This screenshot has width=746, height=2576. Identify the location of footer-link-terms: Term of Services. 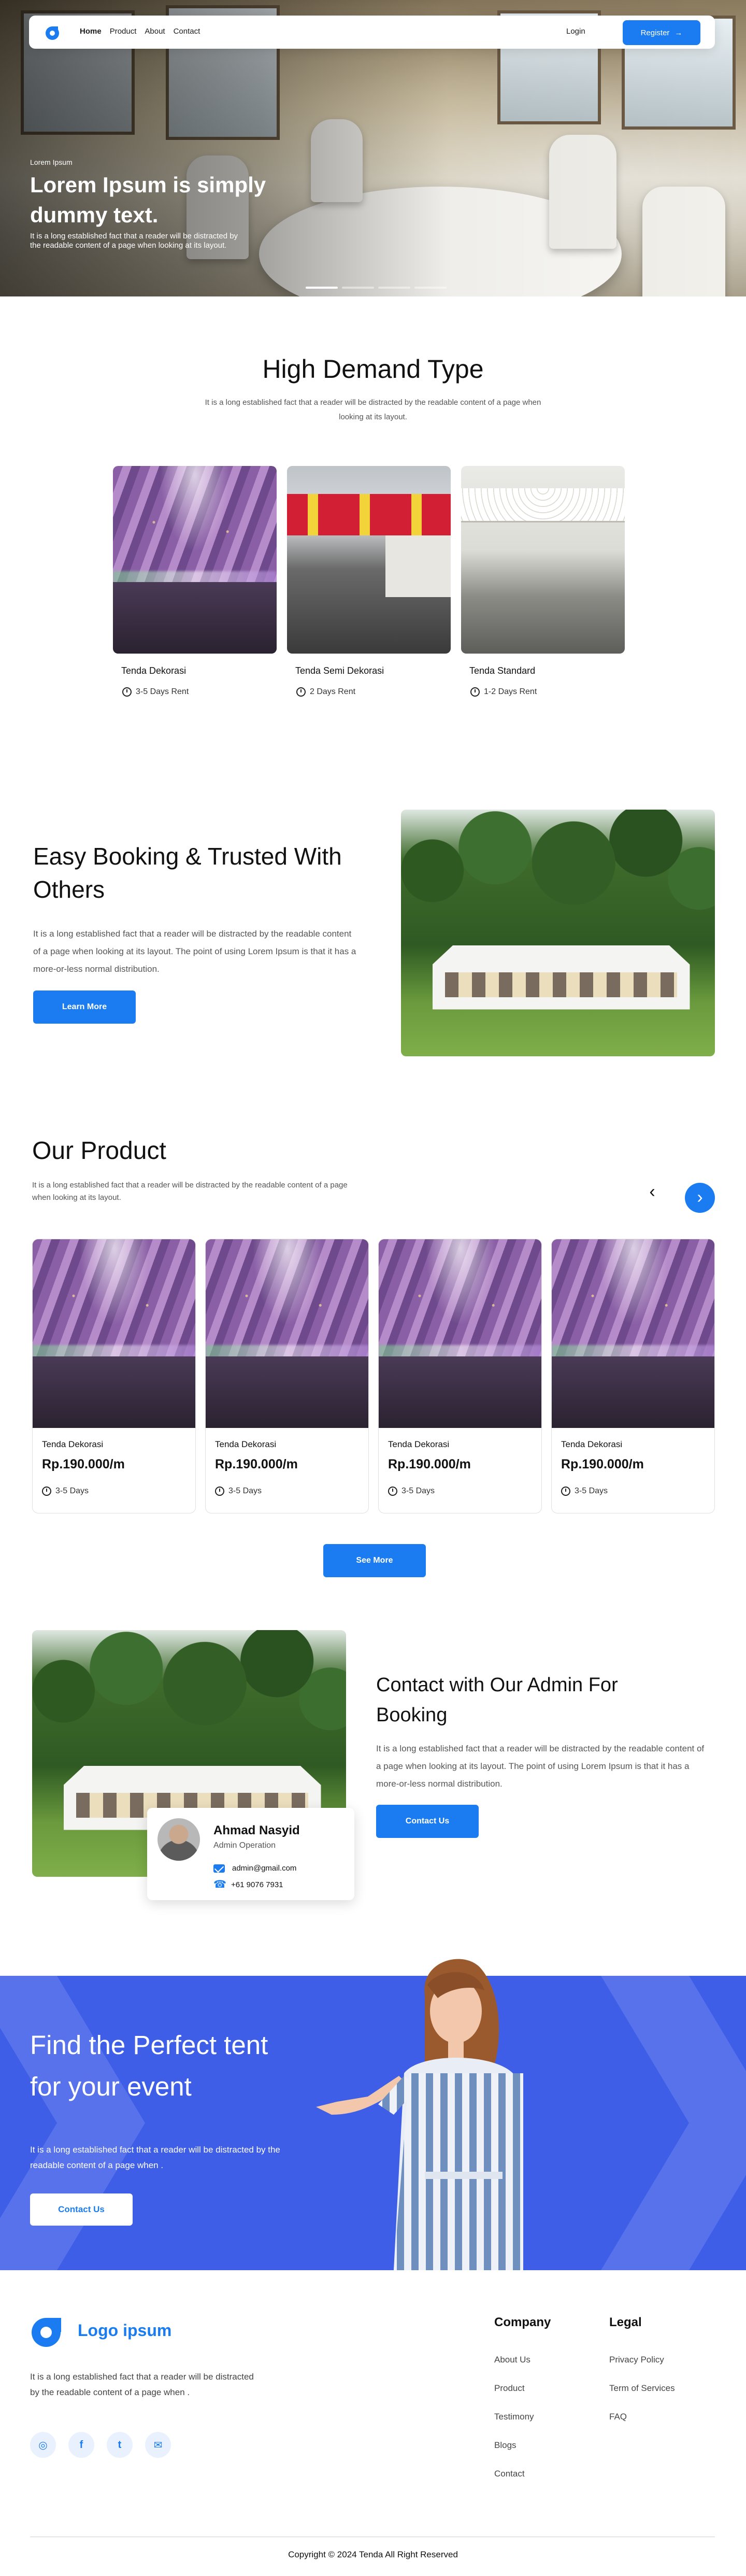
(642, 2388).